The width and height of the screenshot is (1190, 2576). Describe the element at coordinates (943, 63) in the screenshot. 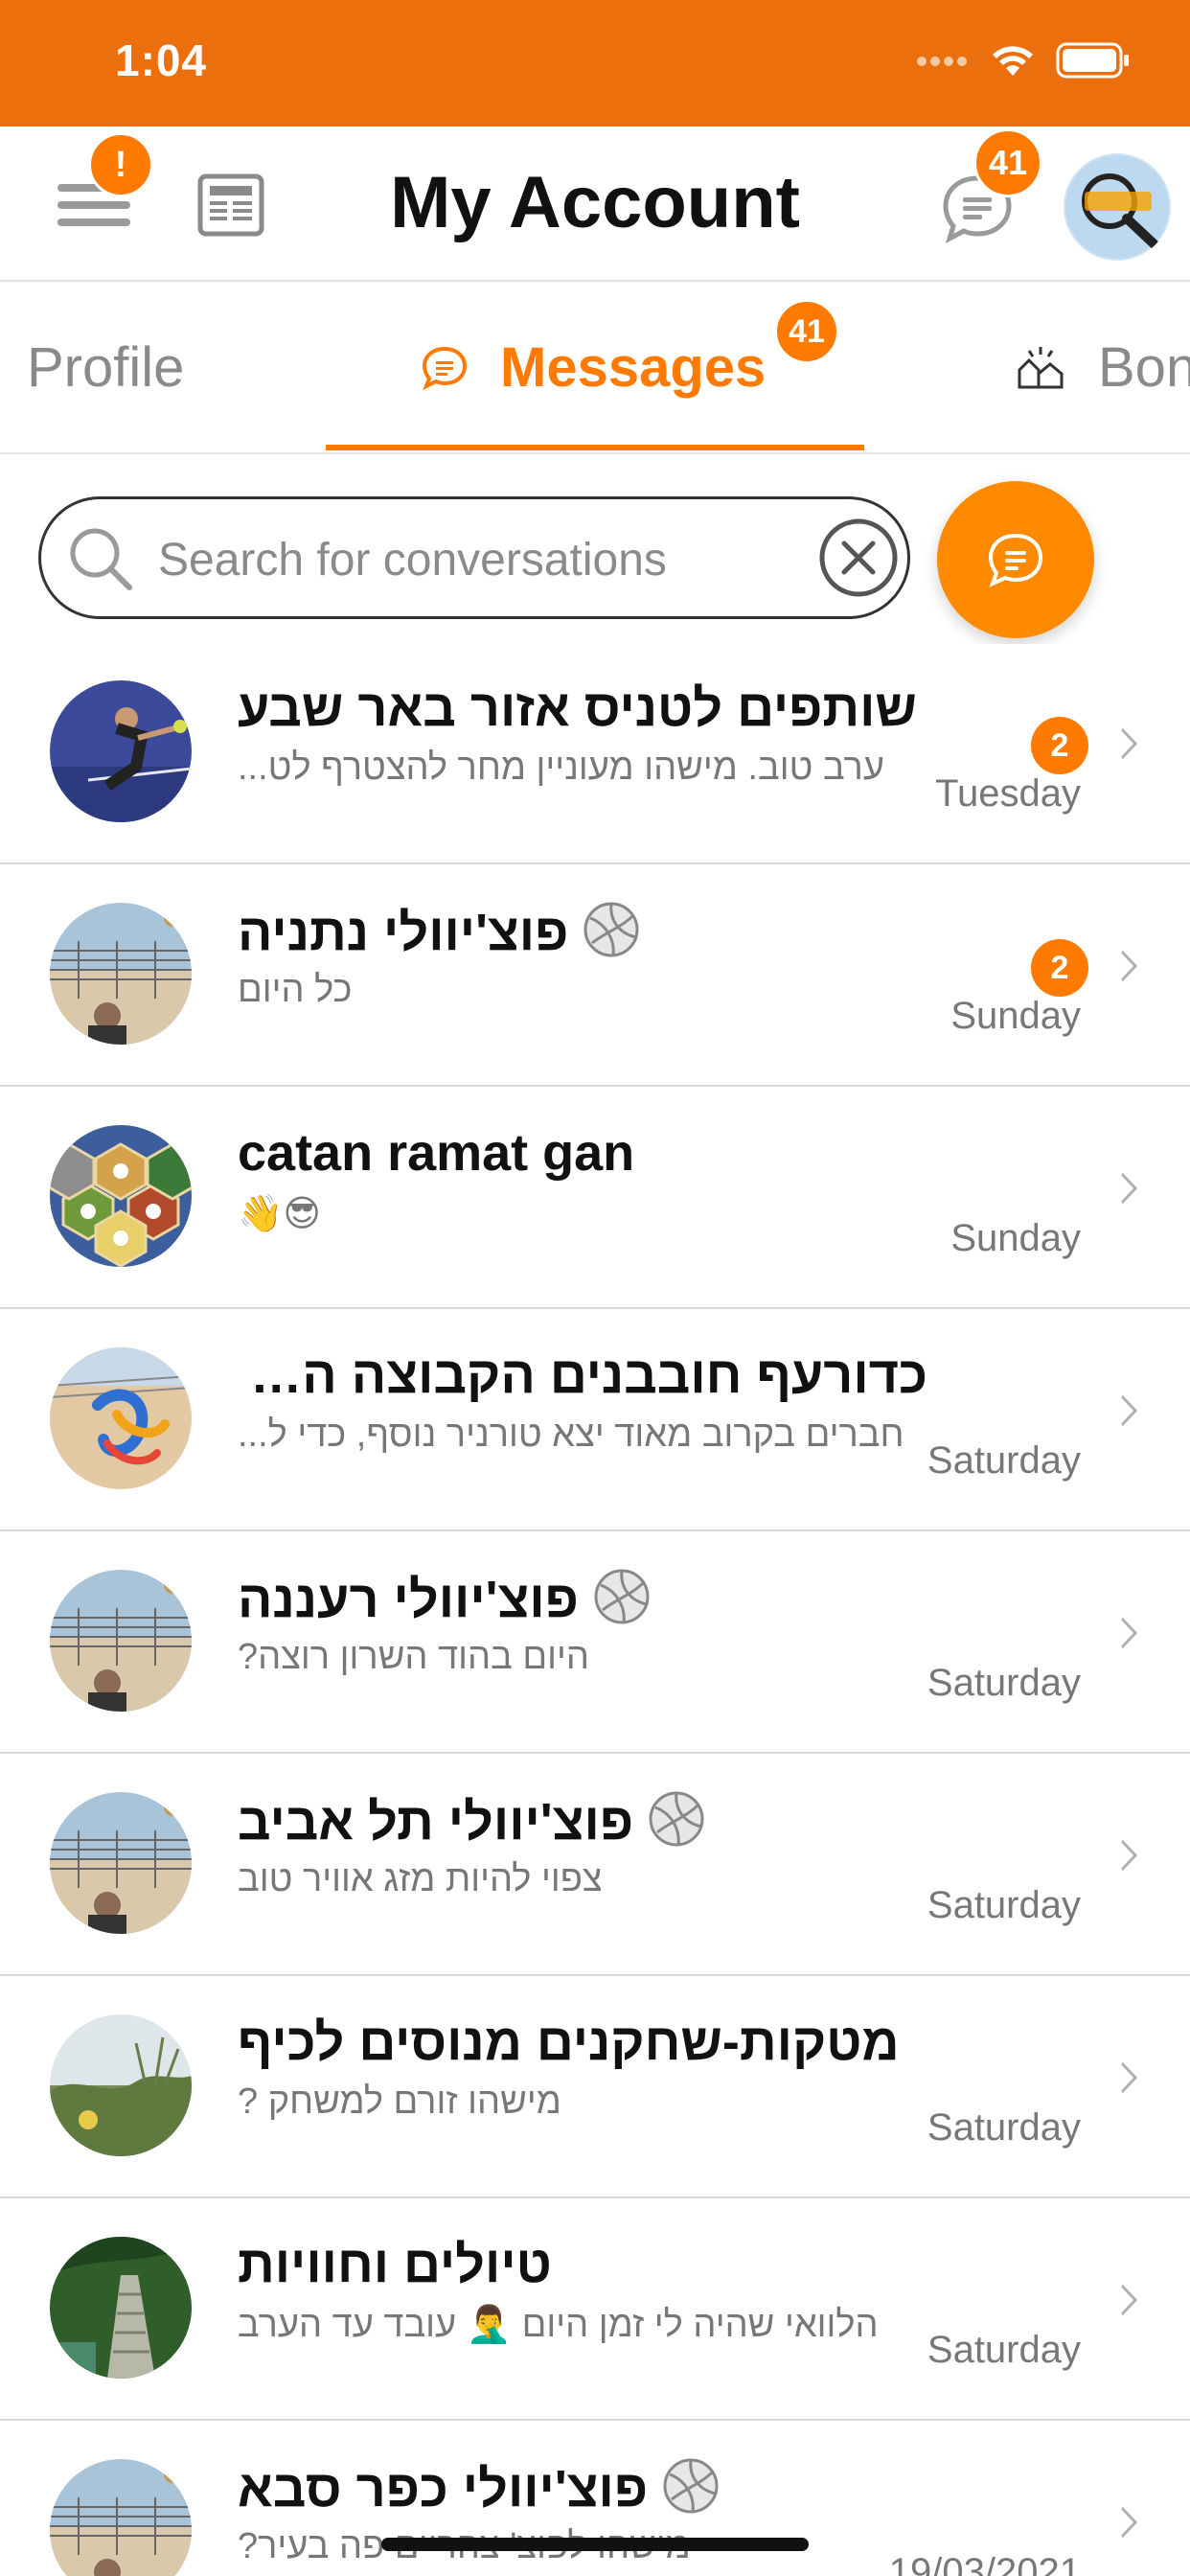

I see `signal-icon` at that location.